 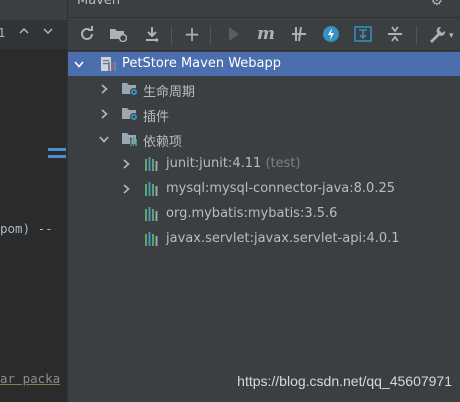 What do you see at coordinates (437, 34) in the screenshot?
I see `wrench-icon` at bounding box center [437, 34].